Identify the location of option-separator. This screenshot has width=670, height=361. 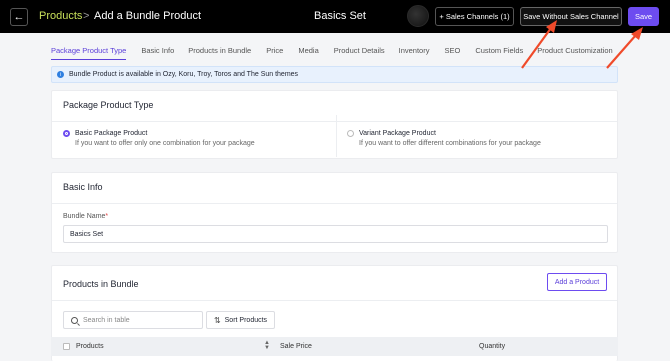
(336, 136).